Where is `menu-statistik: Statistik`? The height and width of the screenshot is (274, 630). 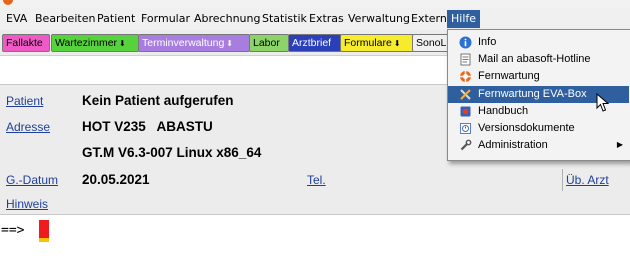 menu-statistik: Statistik is located at coordinates (284, 19).